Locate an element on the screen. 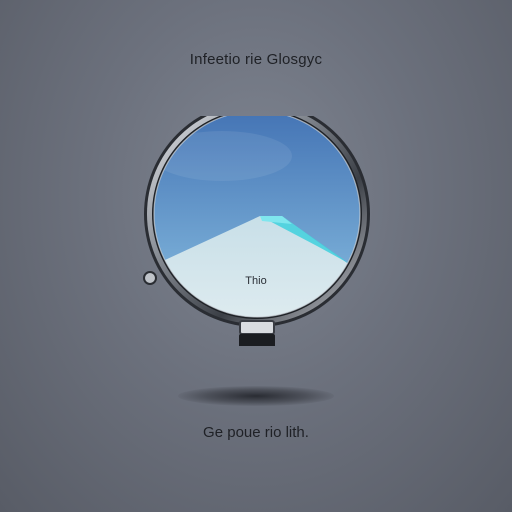 The height and width of the screenshot is (512, 512). page-title: Infeetio rie Glosgyc is located at coordinates (256, 59).